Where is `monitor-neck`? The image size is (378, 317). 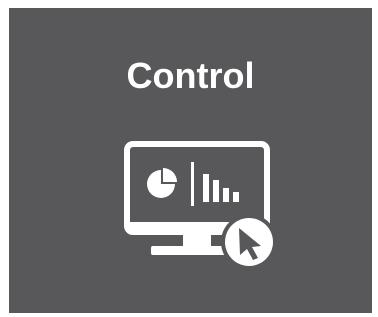
monitor-neck is located at coordinates (197, 240).